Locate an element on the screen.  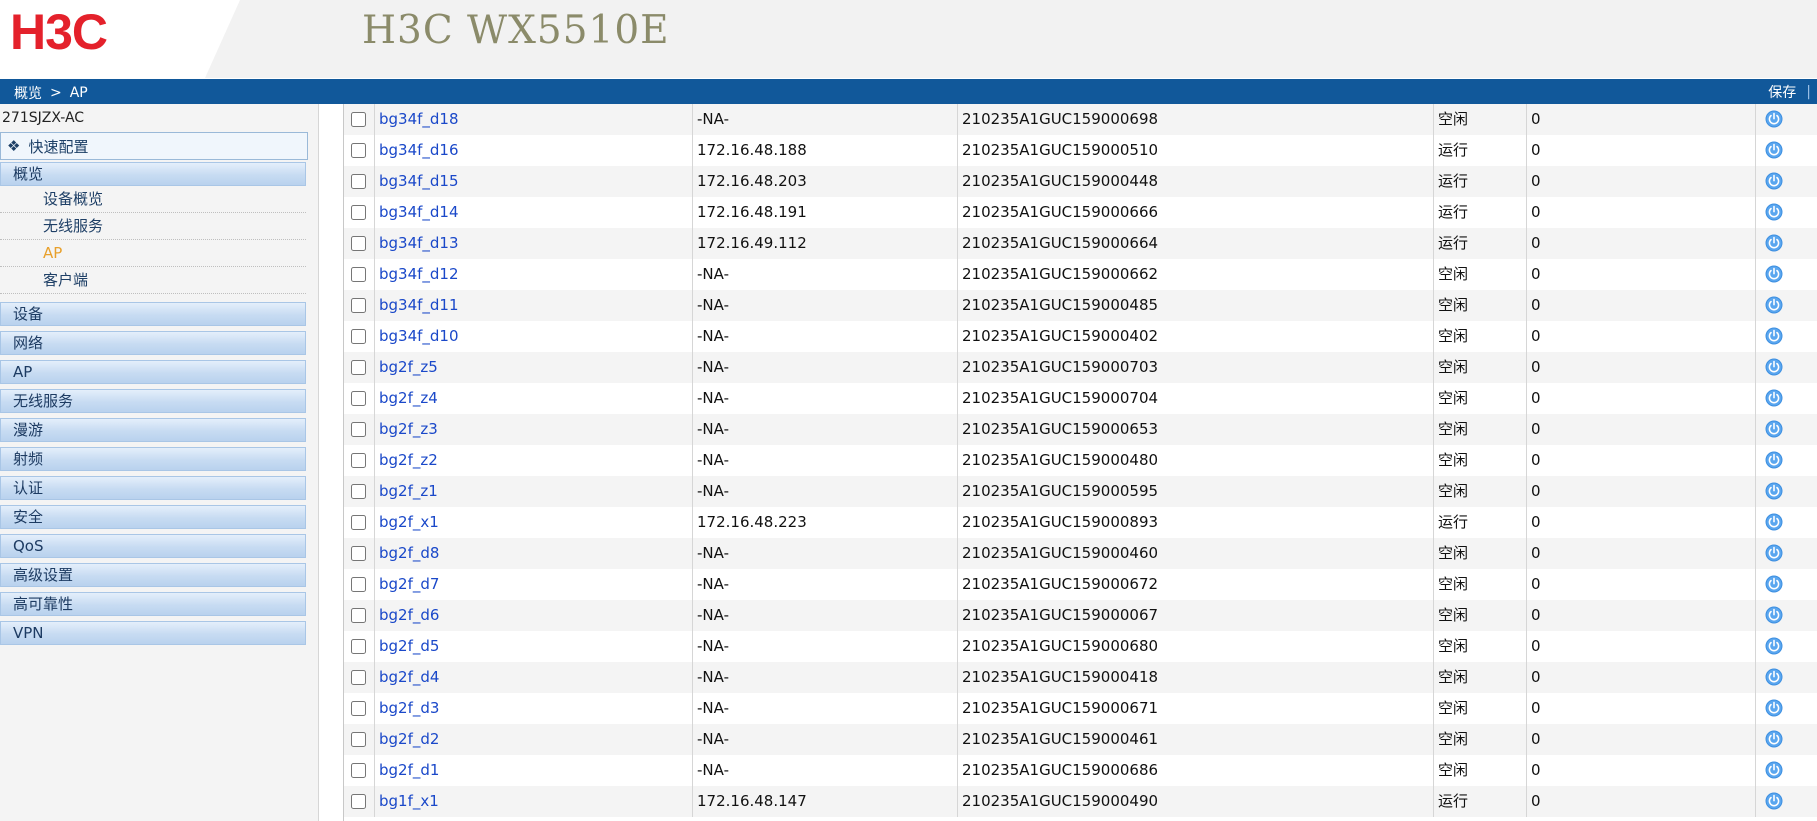
ap-name-link: bg2f_z4 is located at coordinates (408, 398).